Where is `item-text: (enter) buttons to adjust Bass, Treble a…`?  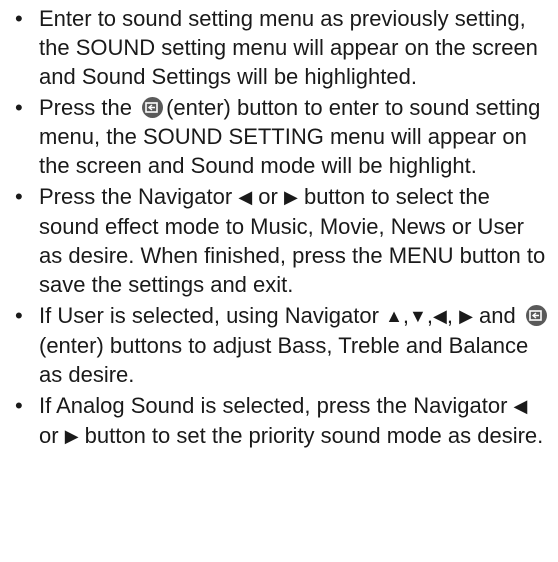
item-text: (enter) buttons to adjust Bass, Treble a… is located at coordinates (284, 360).